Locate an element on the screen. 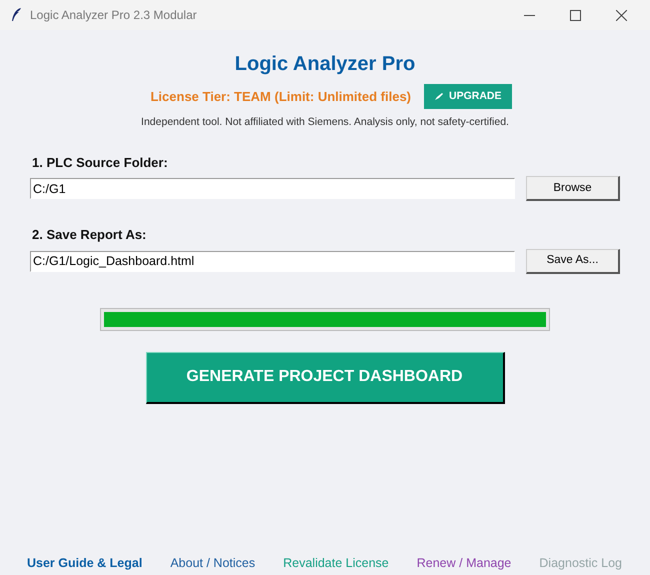  path-field: C:/G1 is located at coordinates (272, 189).